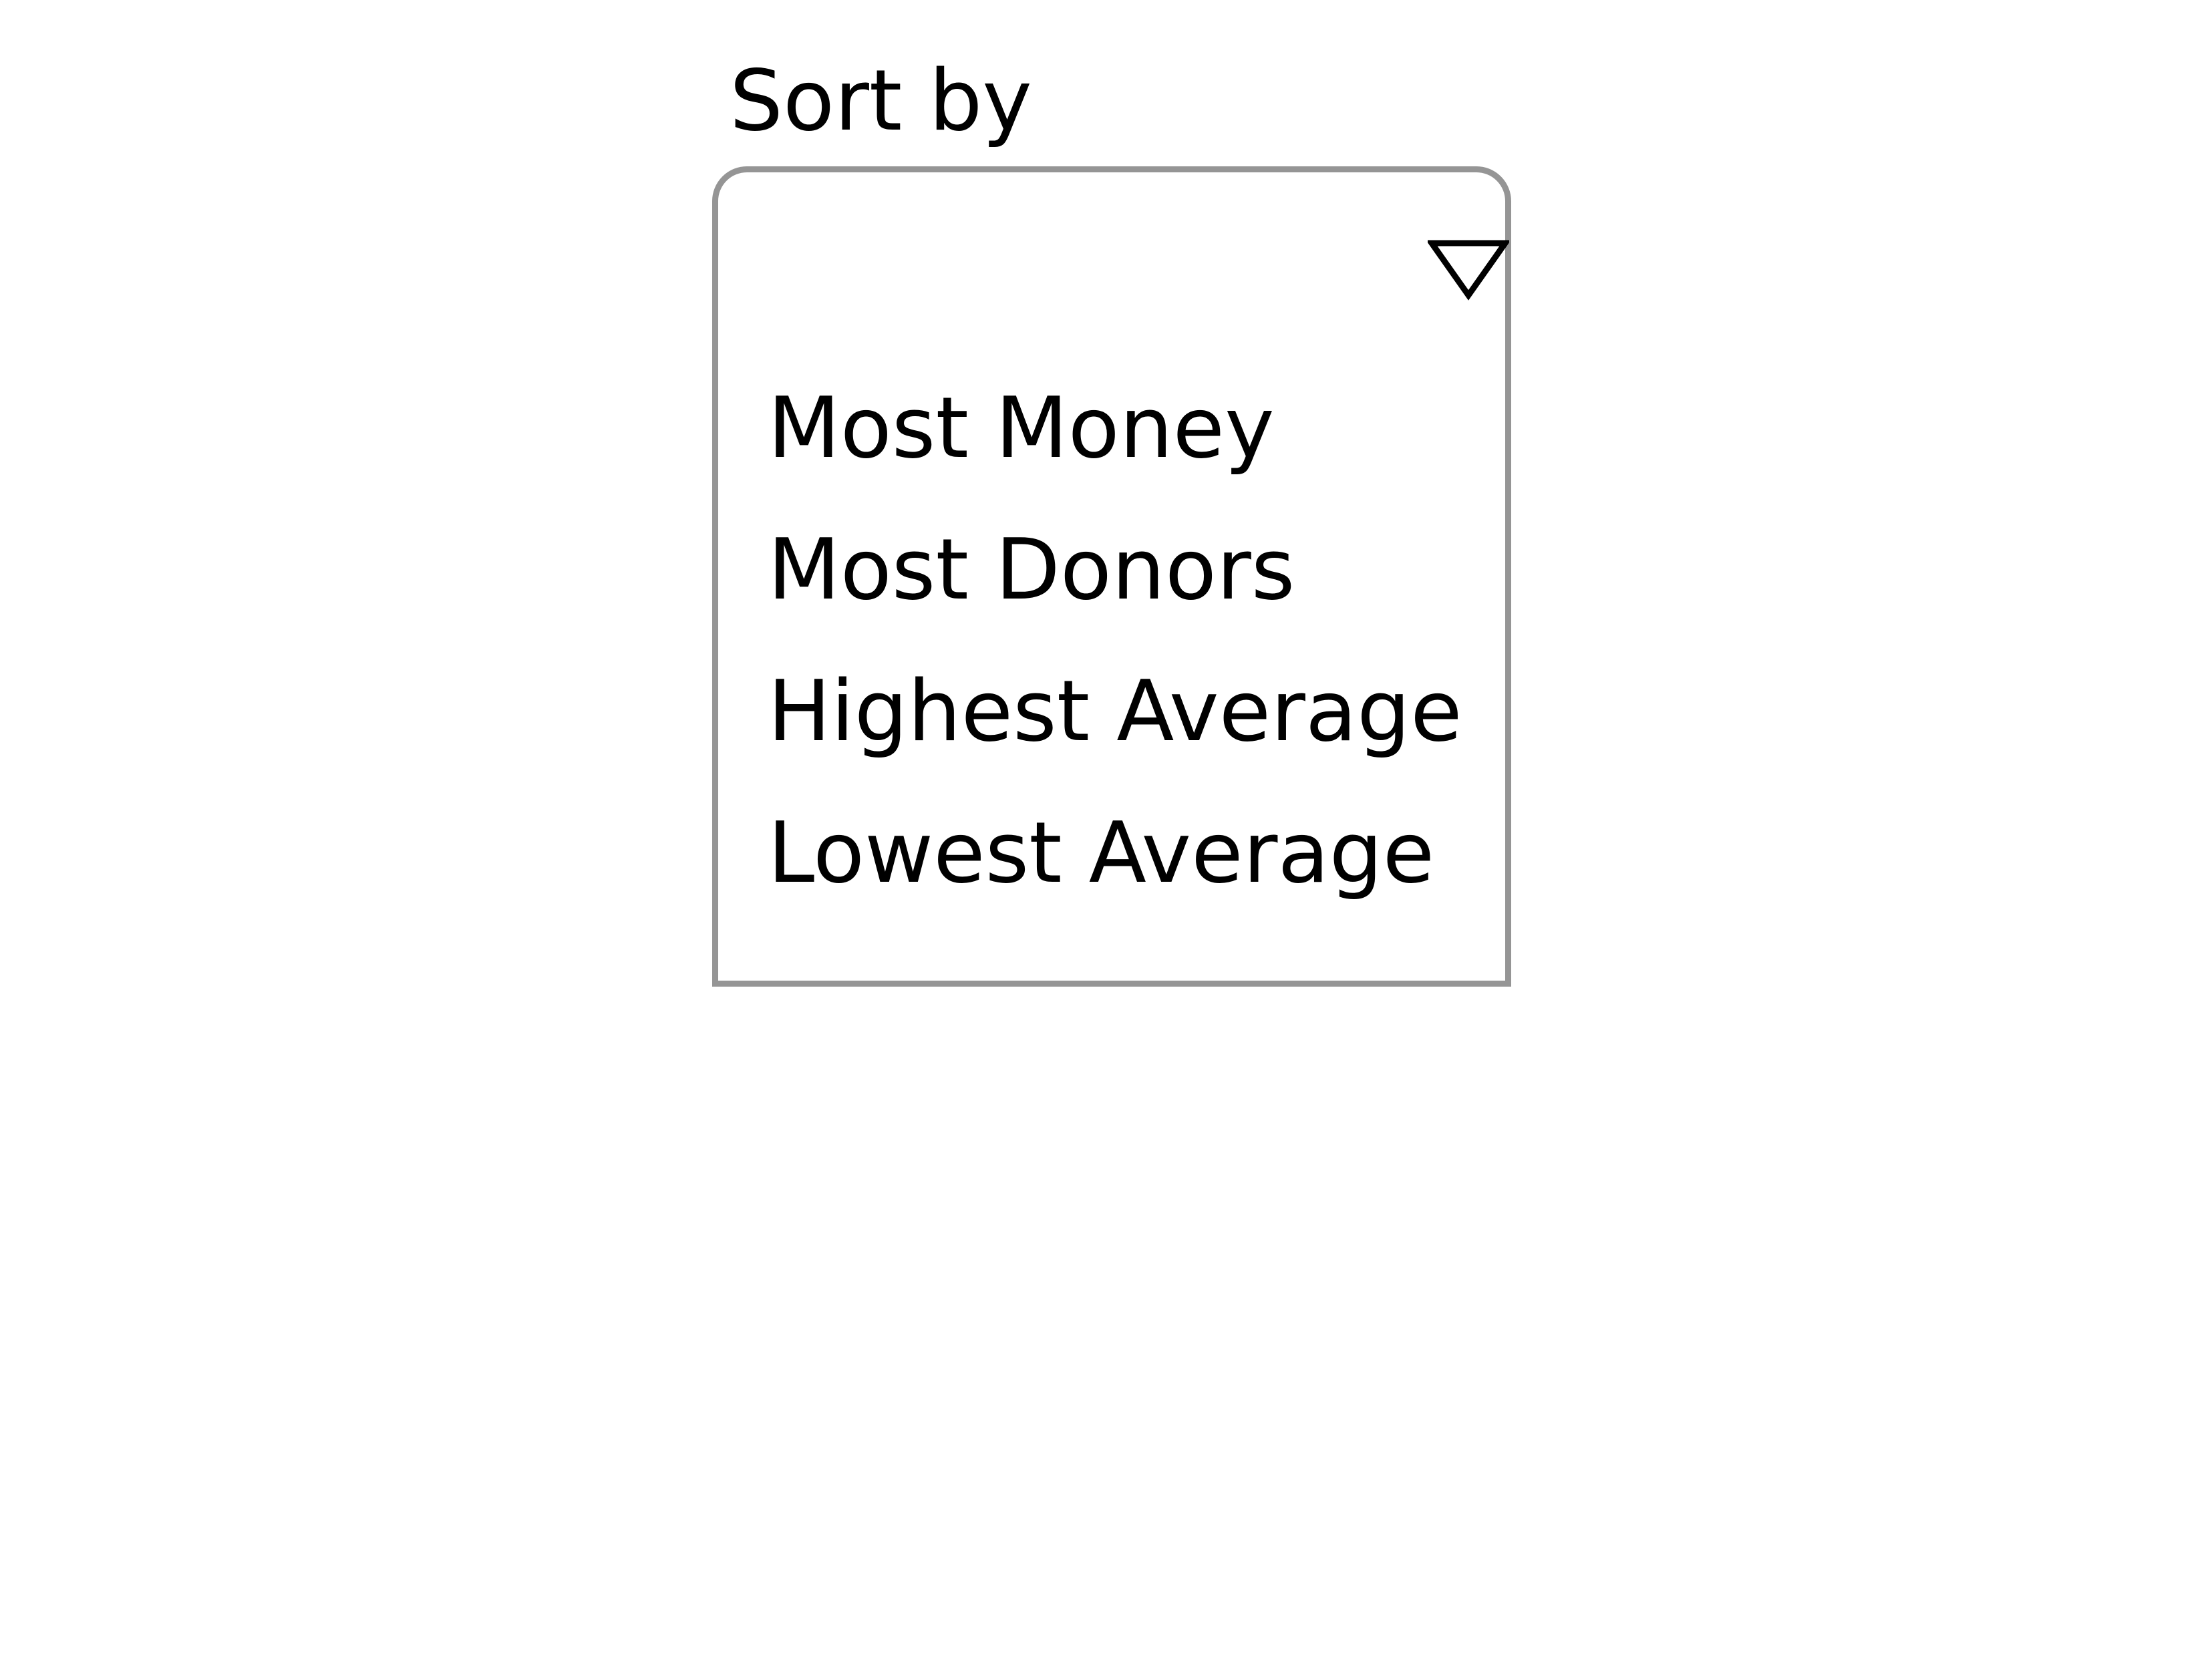 This screenshot has height=1662, width=2212. What do you see at coordinates (1115, 599) in the screenshot?
I see `option-most-donors: Most Donors` at bounding box center [1115, 599].